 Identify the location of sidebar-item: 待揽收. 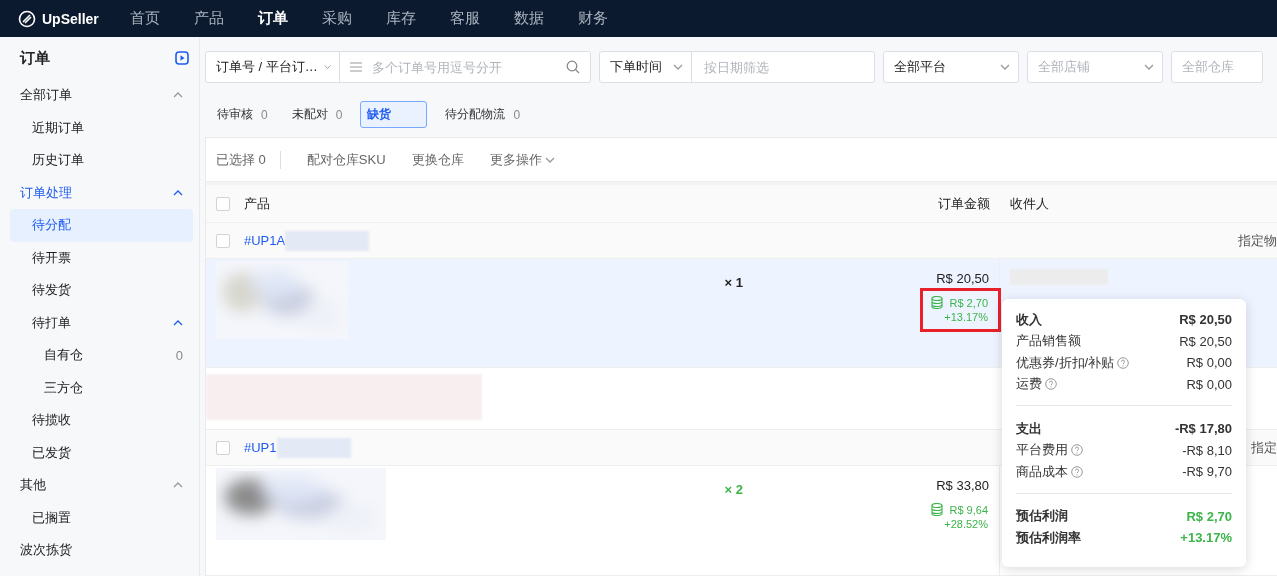
(101, 420).